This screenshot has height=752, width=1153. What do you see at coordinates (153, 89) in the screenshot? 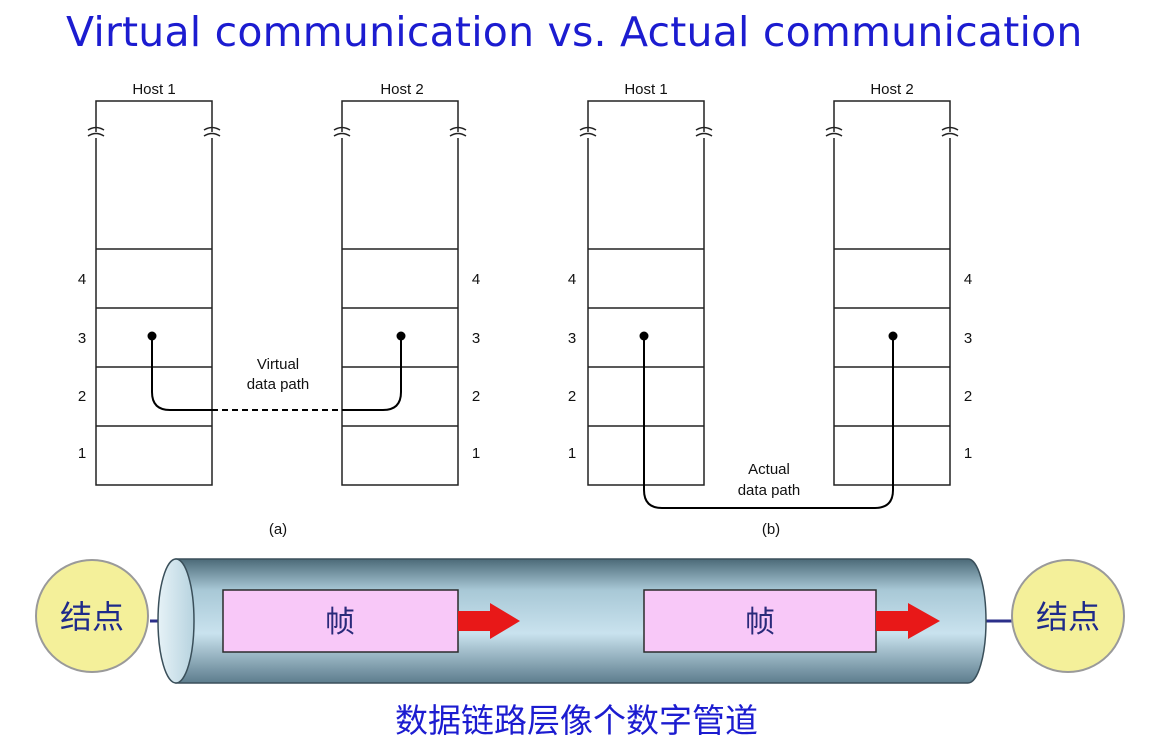
I see `host1-label-a: Host 1` at bounding box center [153, 89].